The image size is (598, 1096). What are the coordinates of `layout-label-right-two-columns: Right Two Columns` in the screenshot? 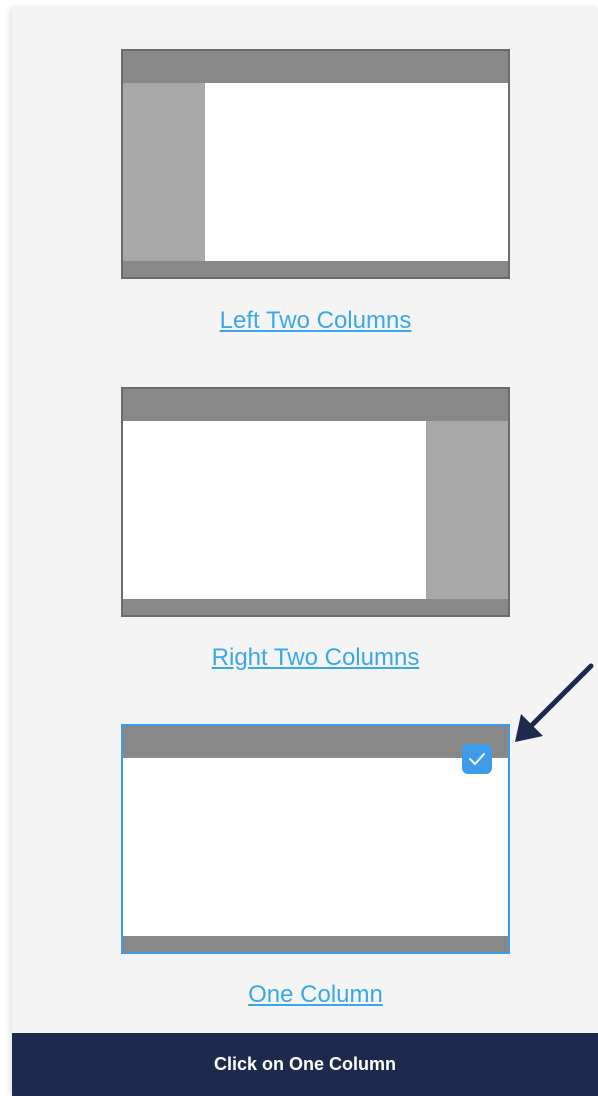 It's located at (315, 658).